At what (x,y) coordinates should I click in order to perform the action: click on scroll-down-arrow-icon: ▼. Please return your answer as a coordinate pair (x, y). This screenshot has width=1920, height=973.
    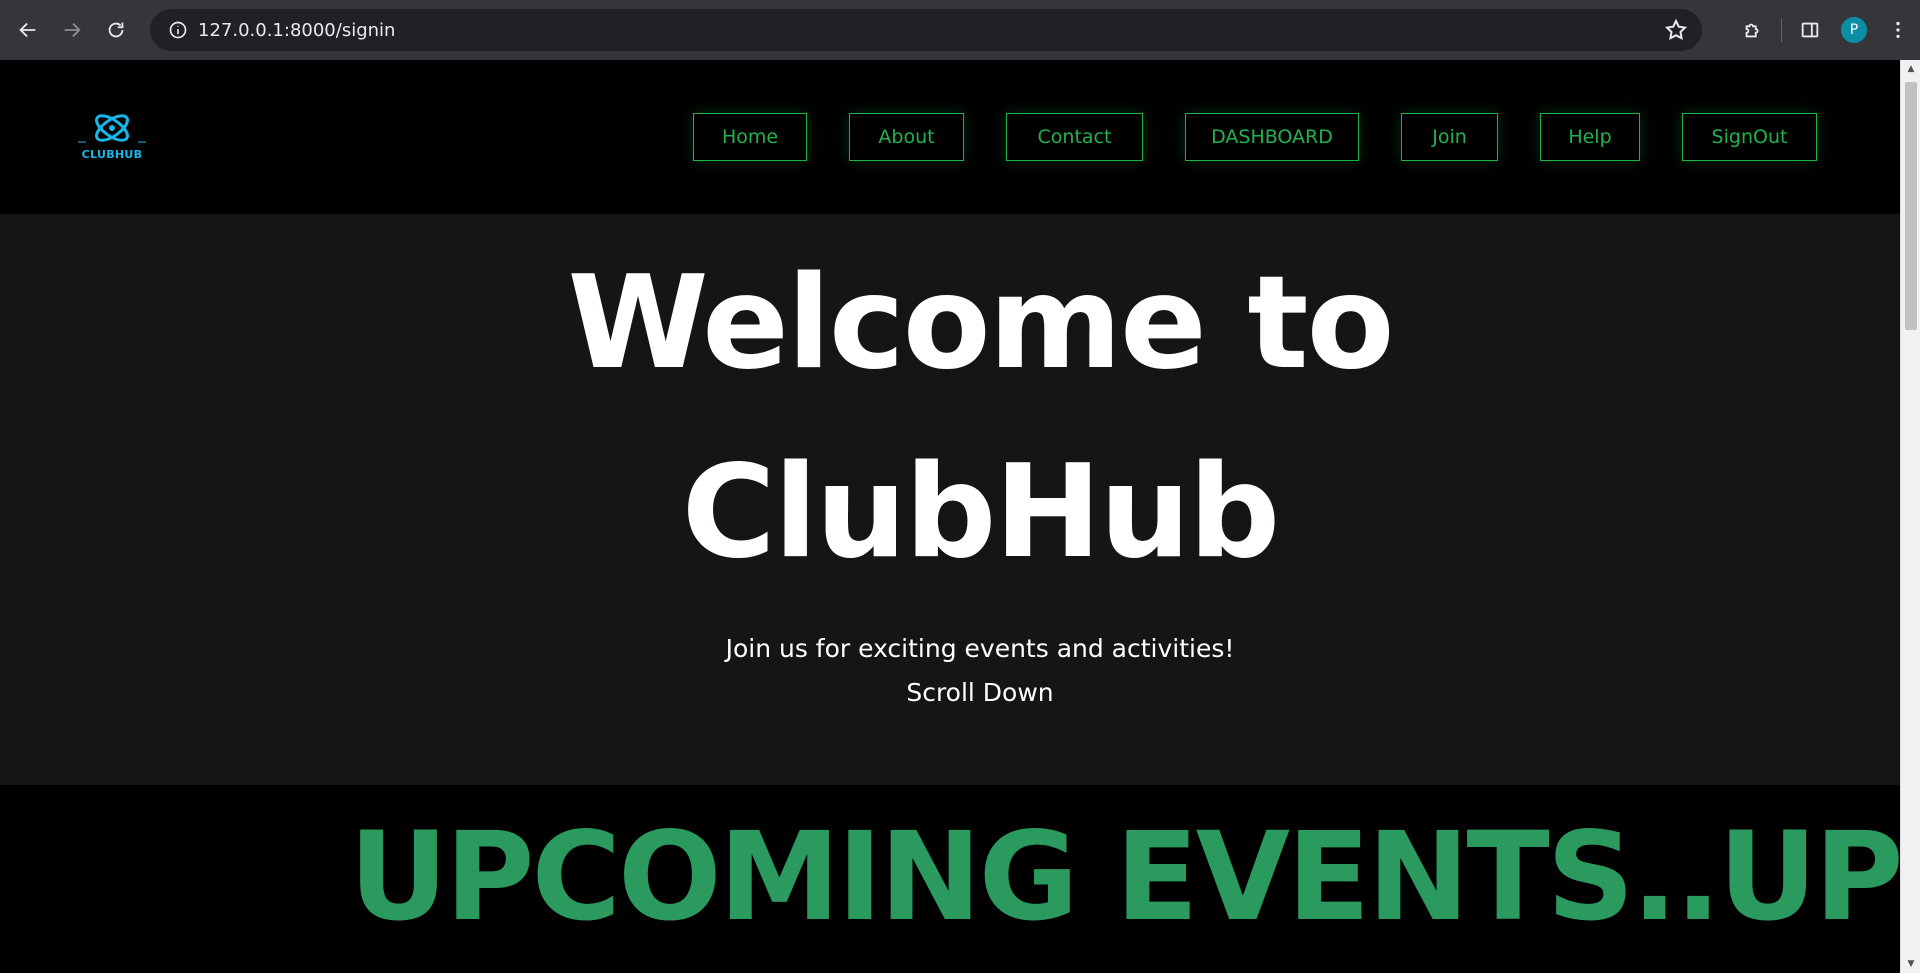
    Looking at the image, I should click on (1910, 964).